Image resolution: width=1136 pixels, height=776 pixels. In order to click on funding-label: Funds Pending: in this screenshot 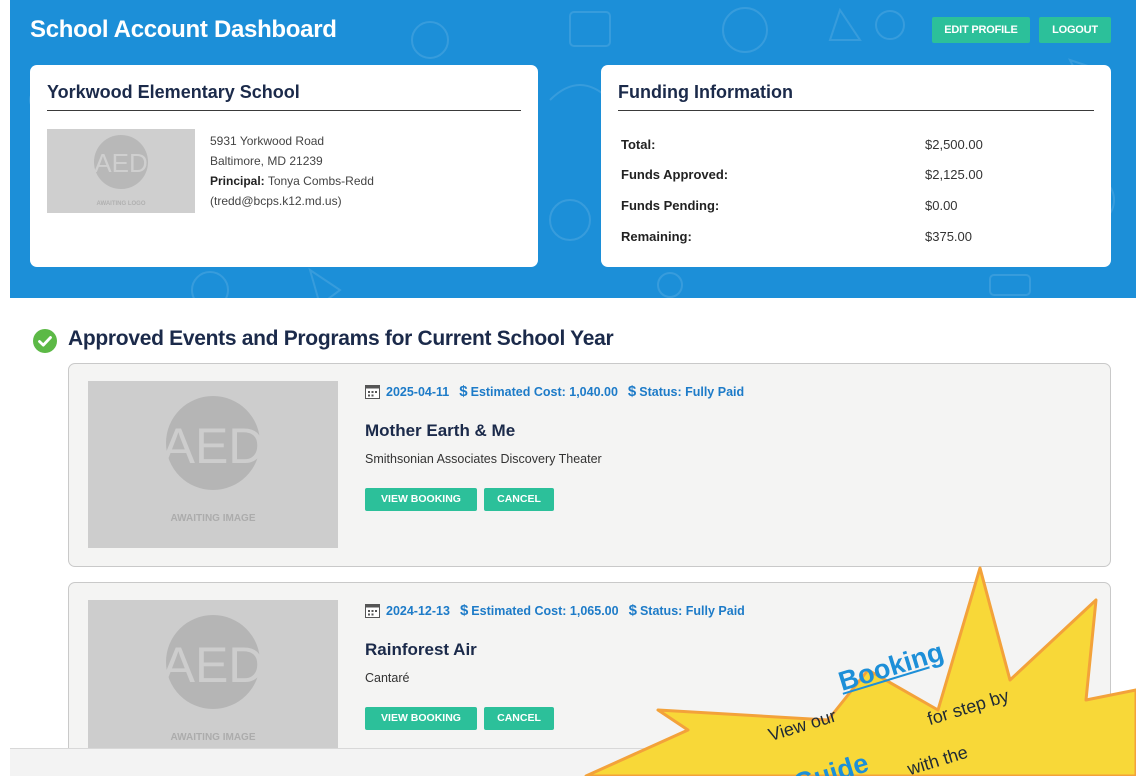, I will do `click(670, 205)`.